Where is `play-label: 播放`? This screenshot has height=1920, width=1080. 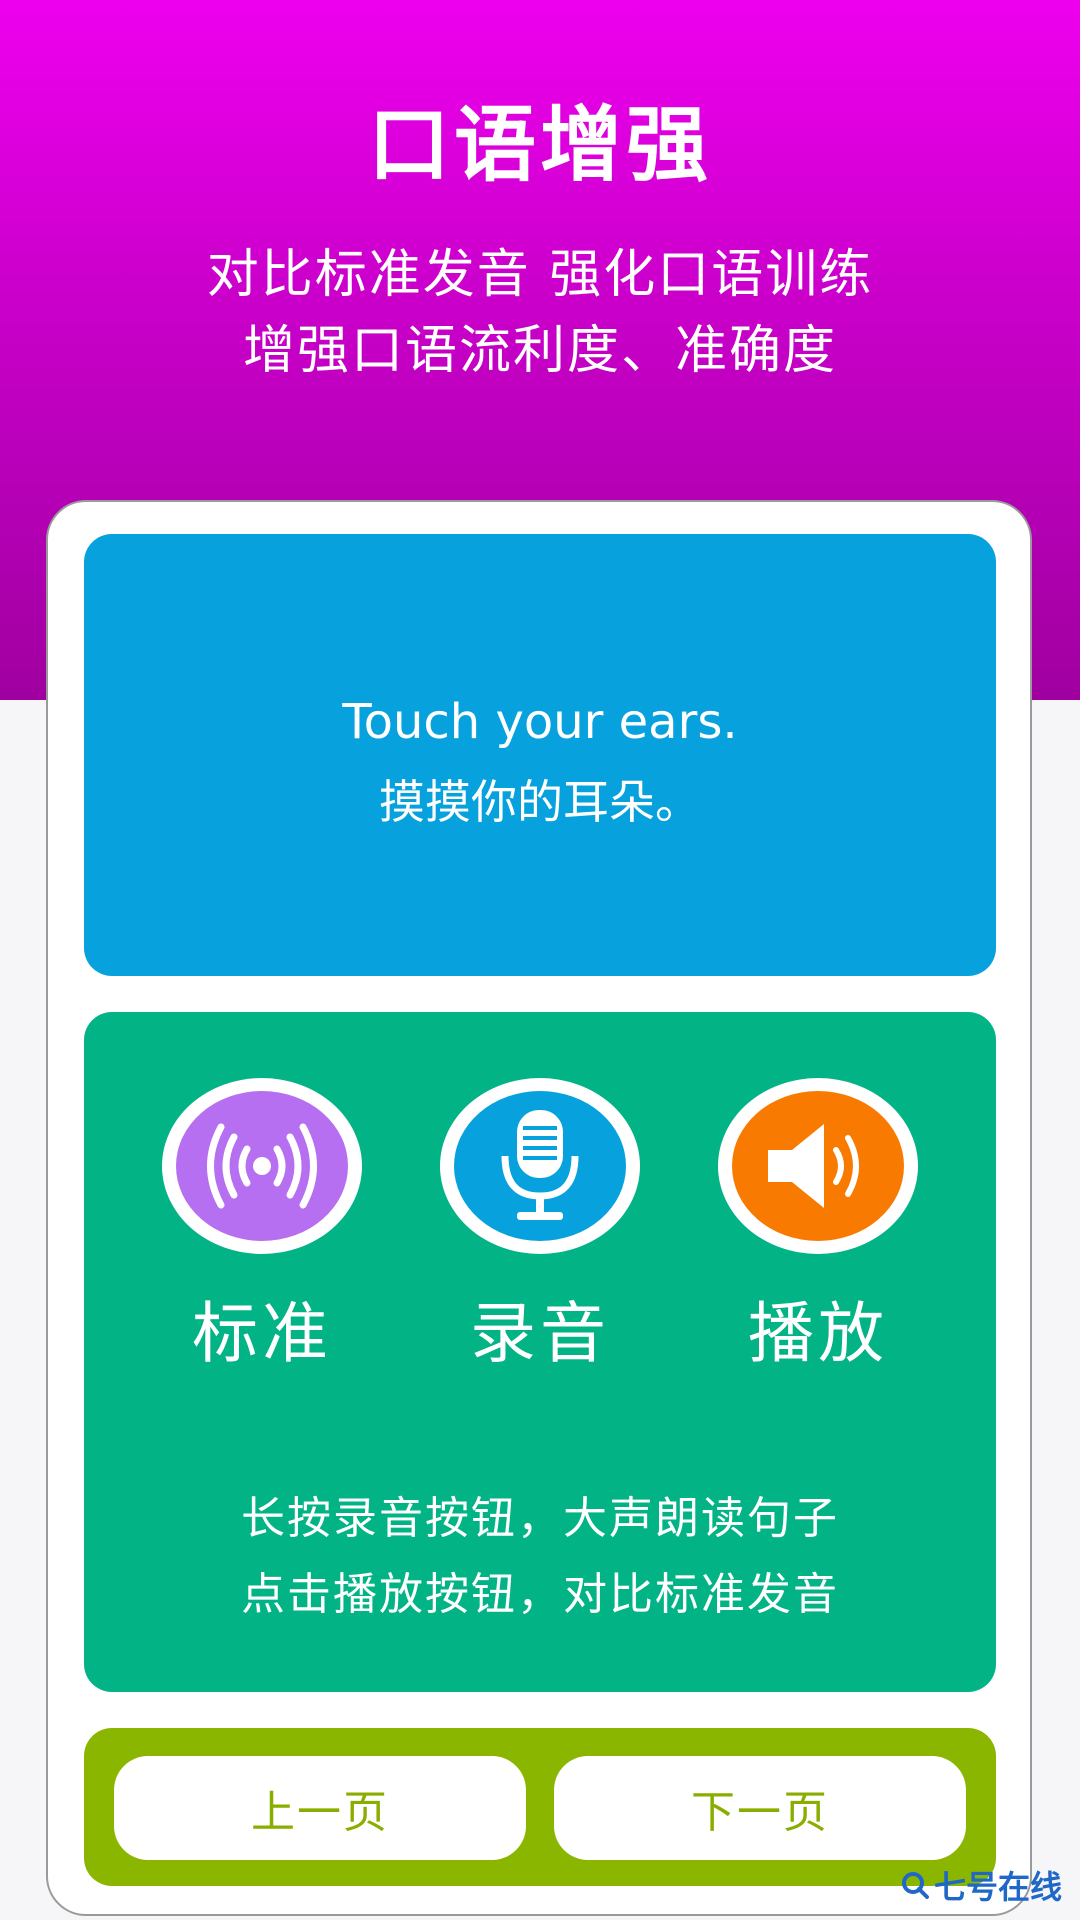
play-label: 播放 is located at coordinates (818, 1333).